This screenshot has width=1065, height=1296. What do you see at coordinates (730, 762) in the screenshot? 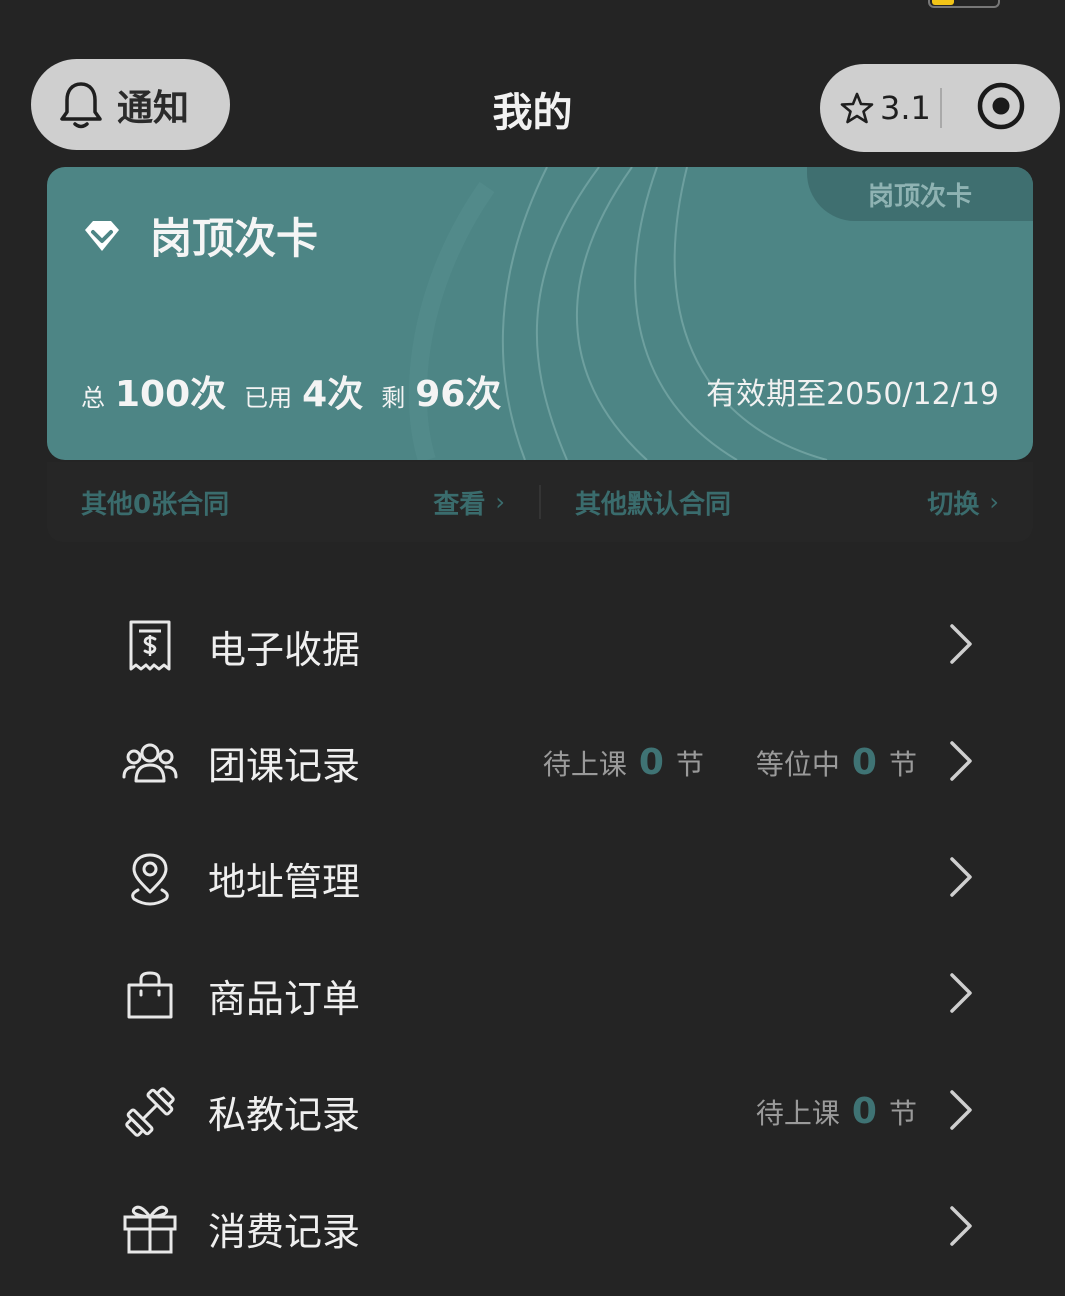
I see `group-class-stats: 待上课 0 节 等位中 0 节` at bounding box center [730, 762].